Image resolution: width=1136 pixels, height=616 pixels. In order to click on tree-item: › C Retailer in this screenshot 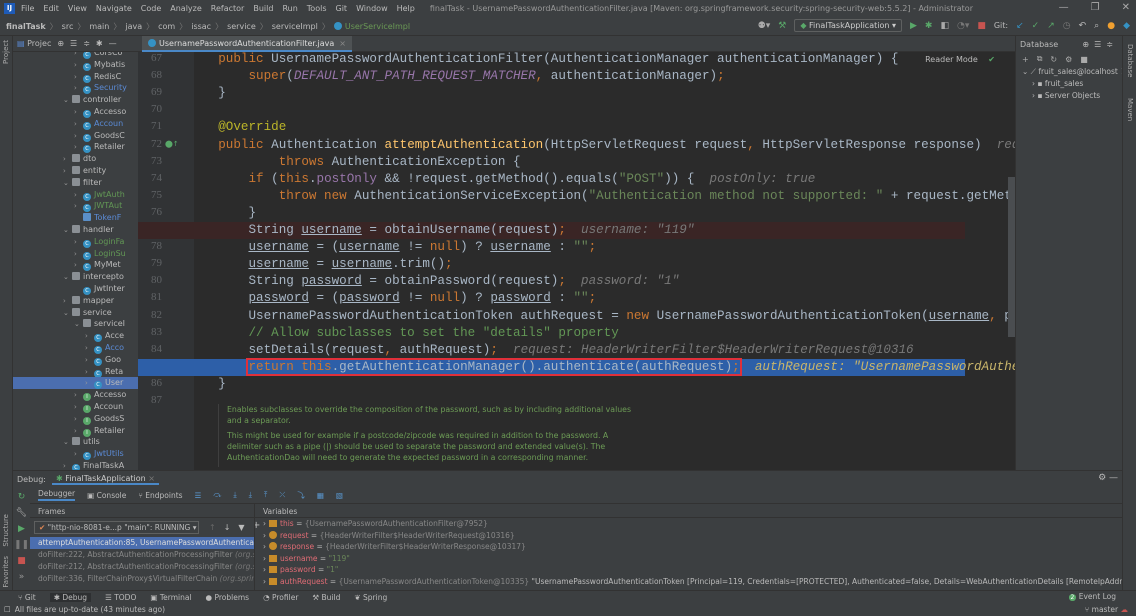, I will do `click(75, 147)`.